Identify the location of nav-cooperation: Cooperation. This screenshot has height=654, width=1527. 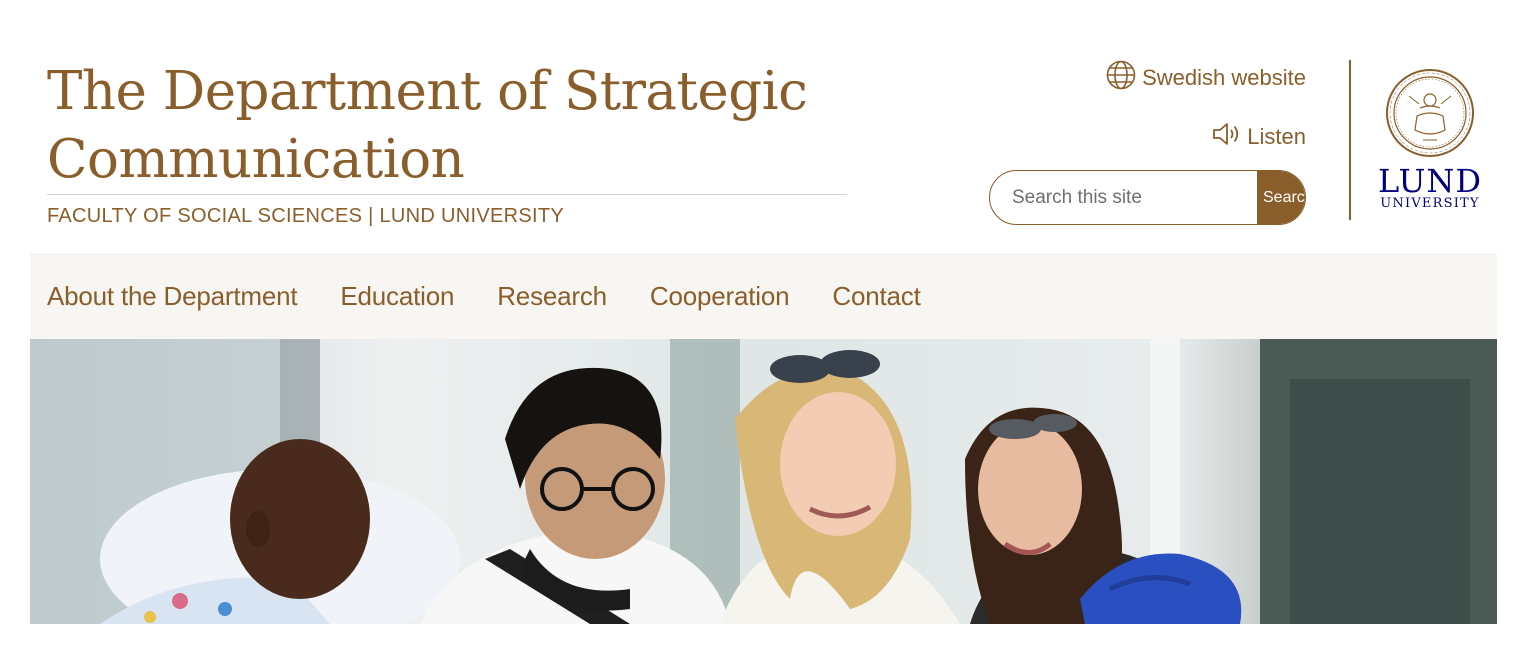
(720, 296).